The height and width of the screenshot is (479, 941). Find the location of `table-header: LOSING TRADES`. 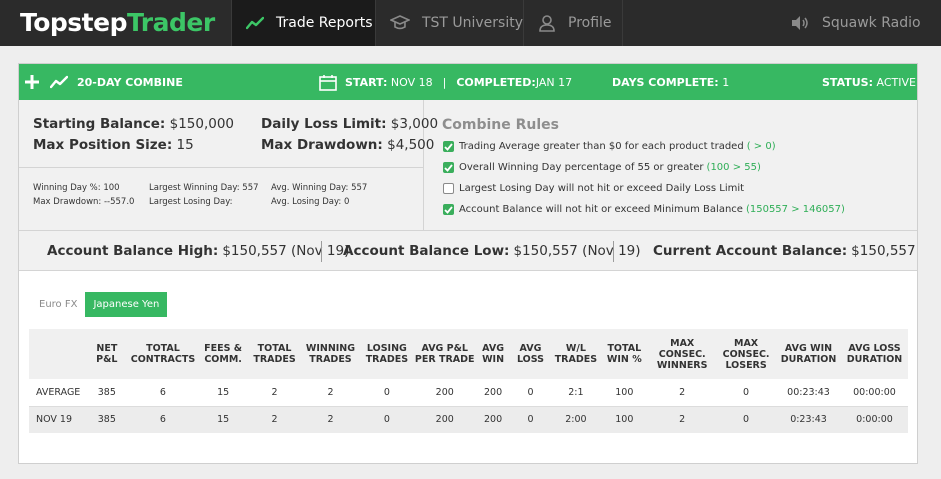

table-header: LOSING TRADES is located at coordinates (386, 354).